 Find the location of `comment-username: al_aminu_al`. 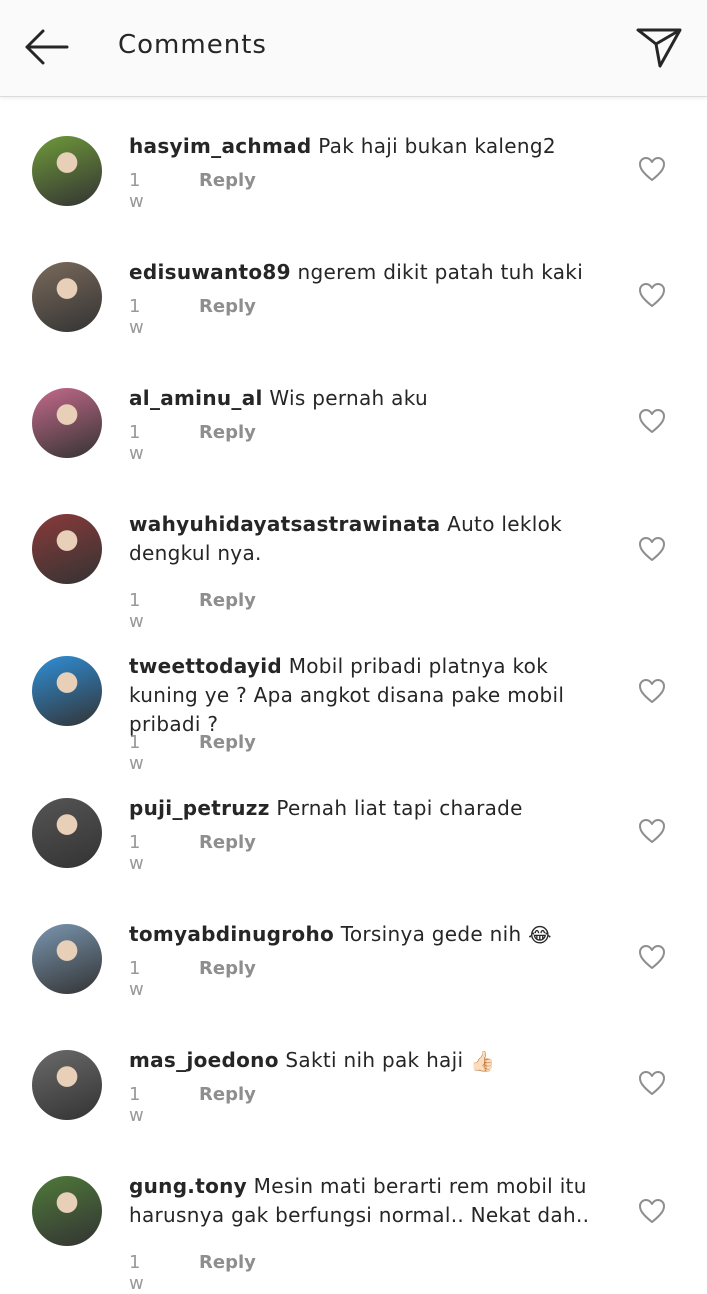

comment-username: al_aminu_al is located at coordinates (196, 398).